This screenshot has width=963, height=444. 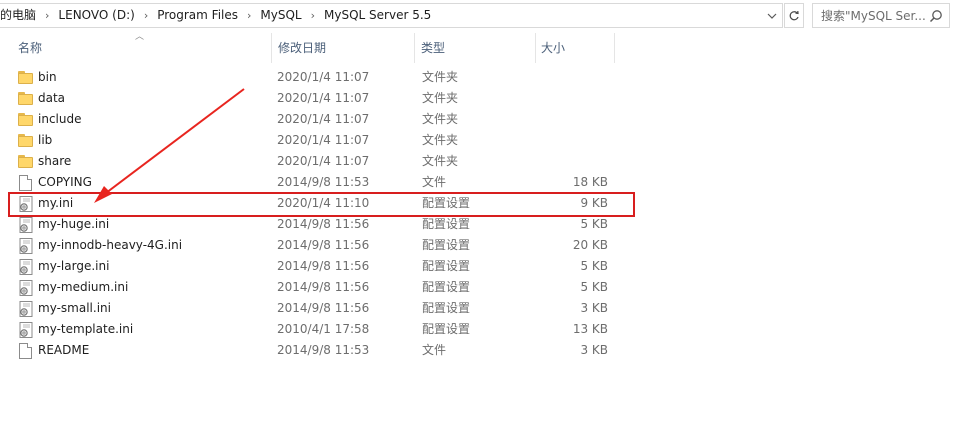 I want to click on file-name: my-template.ini, so click(x=86, y=329).